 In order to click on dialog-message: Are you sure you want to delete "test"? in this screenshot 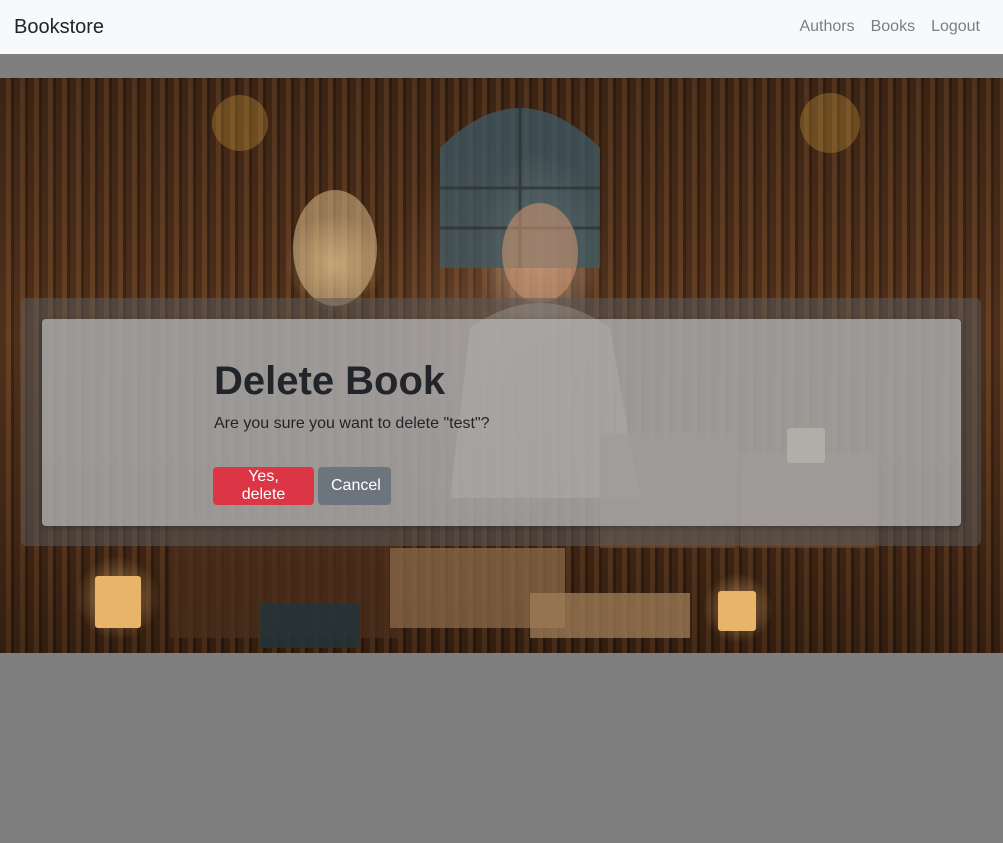, I will do `click(352, 423)`.